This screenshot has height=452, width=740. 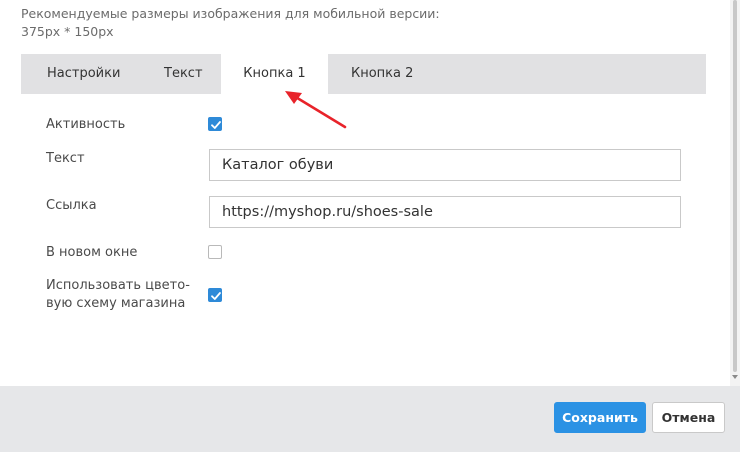 I want to click on activity-checkbox, so click(x=215, y=124).